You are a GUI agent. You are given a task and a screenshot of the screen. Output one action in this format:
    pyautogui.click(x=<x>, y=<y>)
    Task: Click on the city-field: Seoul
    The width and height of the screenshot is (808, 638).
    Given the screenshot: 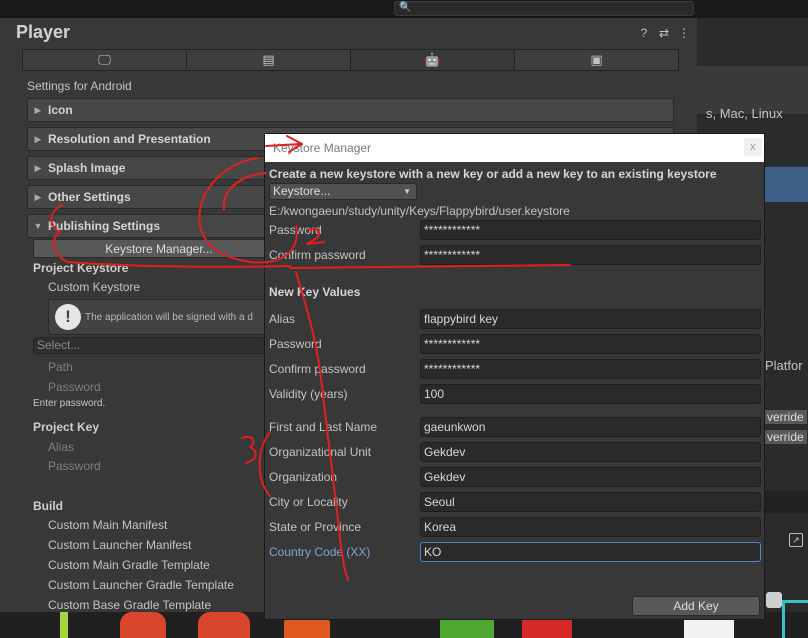 What is the action you would take?
    pyautogui.click(x=590, y=502)
    